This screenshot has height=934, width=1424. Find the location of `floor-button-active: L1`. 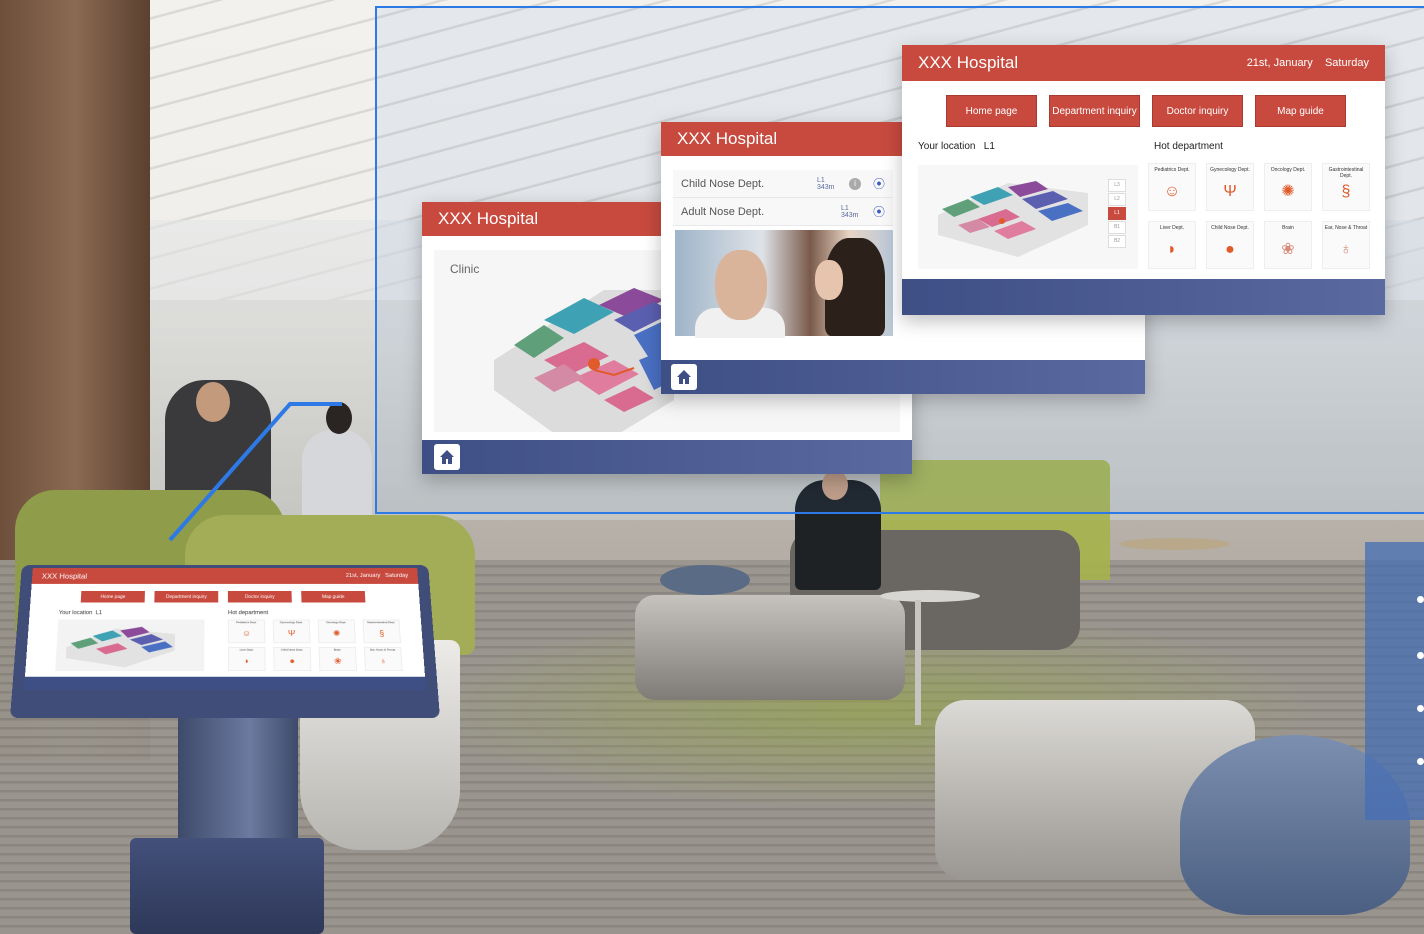

floor-button-active: L1 is located at coordinates (1117, 213).